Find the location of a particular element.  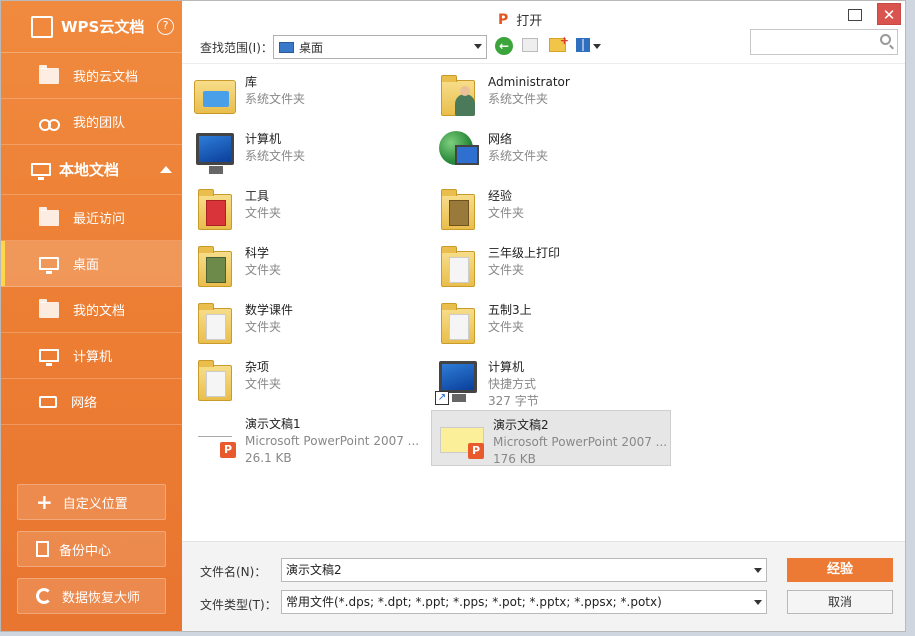

file-item-science: 科学 文件夹 is located at coordinates (304, 266).